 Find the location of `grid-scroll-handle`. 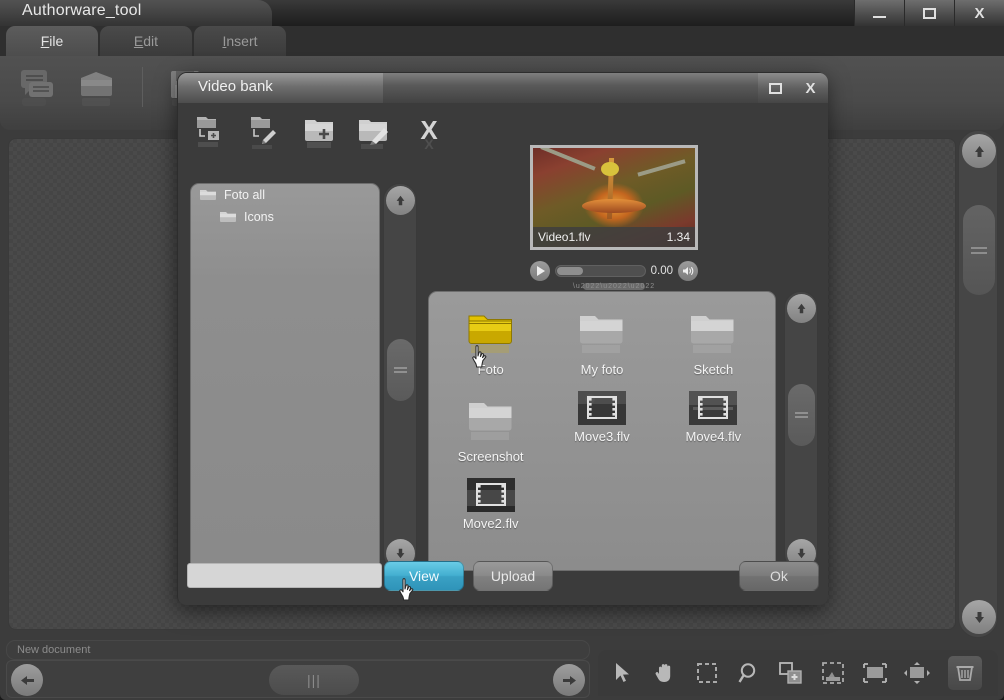

grid-scroll-handle is located at coordinates (801, 415).